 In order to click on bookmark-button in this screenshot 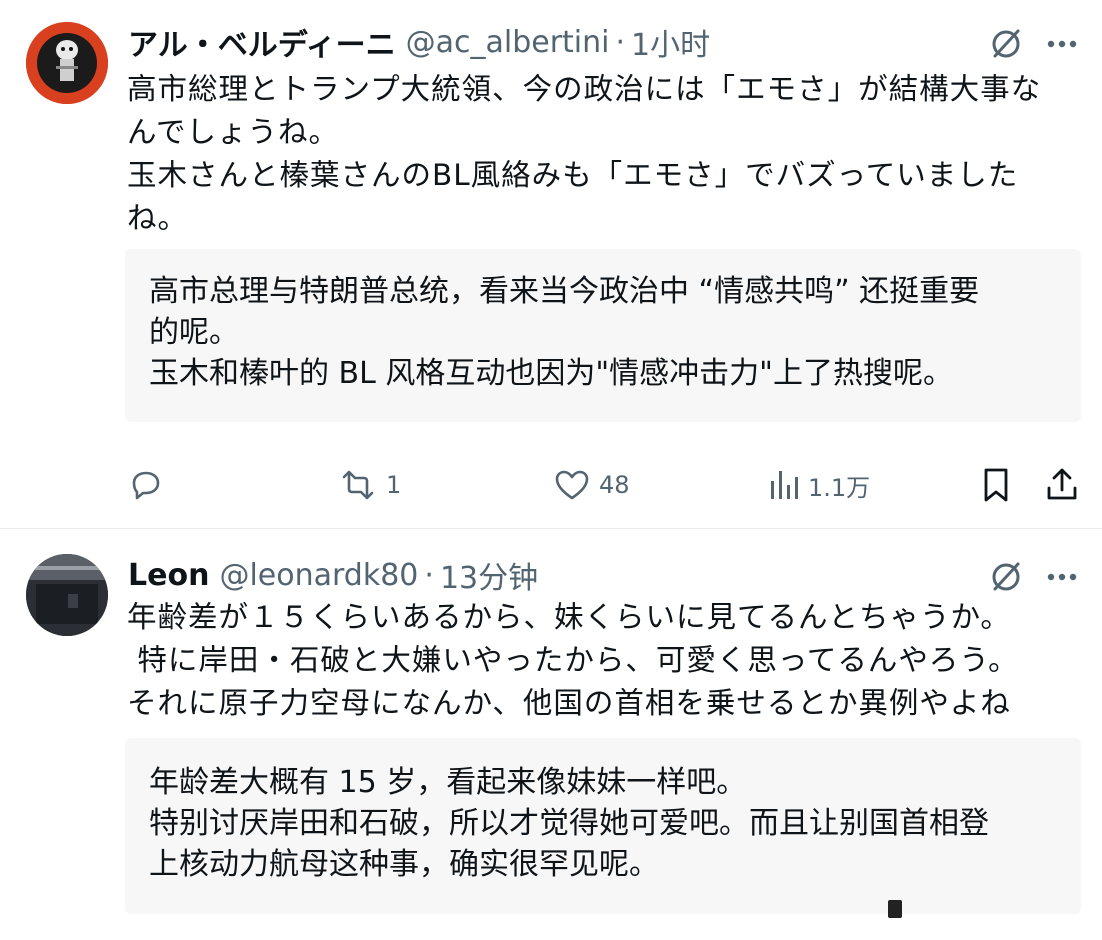, I will do `click(996, 485)`.